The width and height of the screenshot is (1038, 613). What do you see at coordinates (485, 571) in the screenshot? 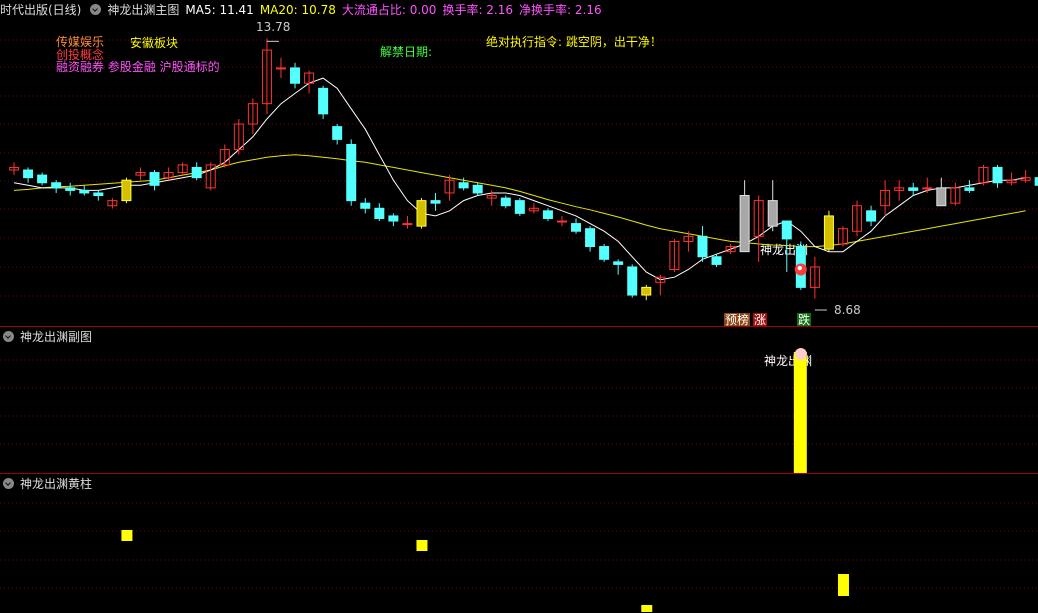
I see `sub2-bars` at bounding box center [485, 571].